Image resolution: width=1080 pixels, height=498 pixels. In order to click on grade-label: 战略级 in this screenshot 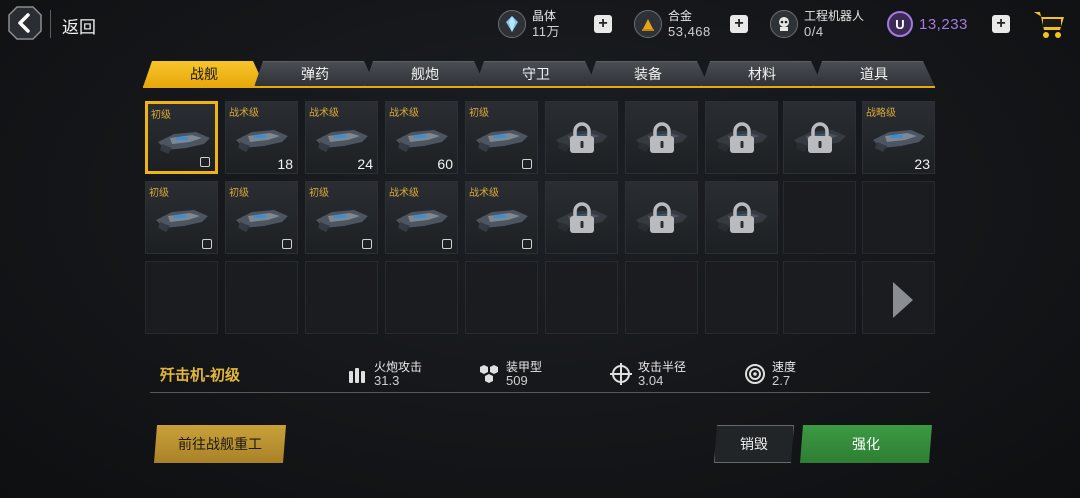, I will do `click(881, 113)`.